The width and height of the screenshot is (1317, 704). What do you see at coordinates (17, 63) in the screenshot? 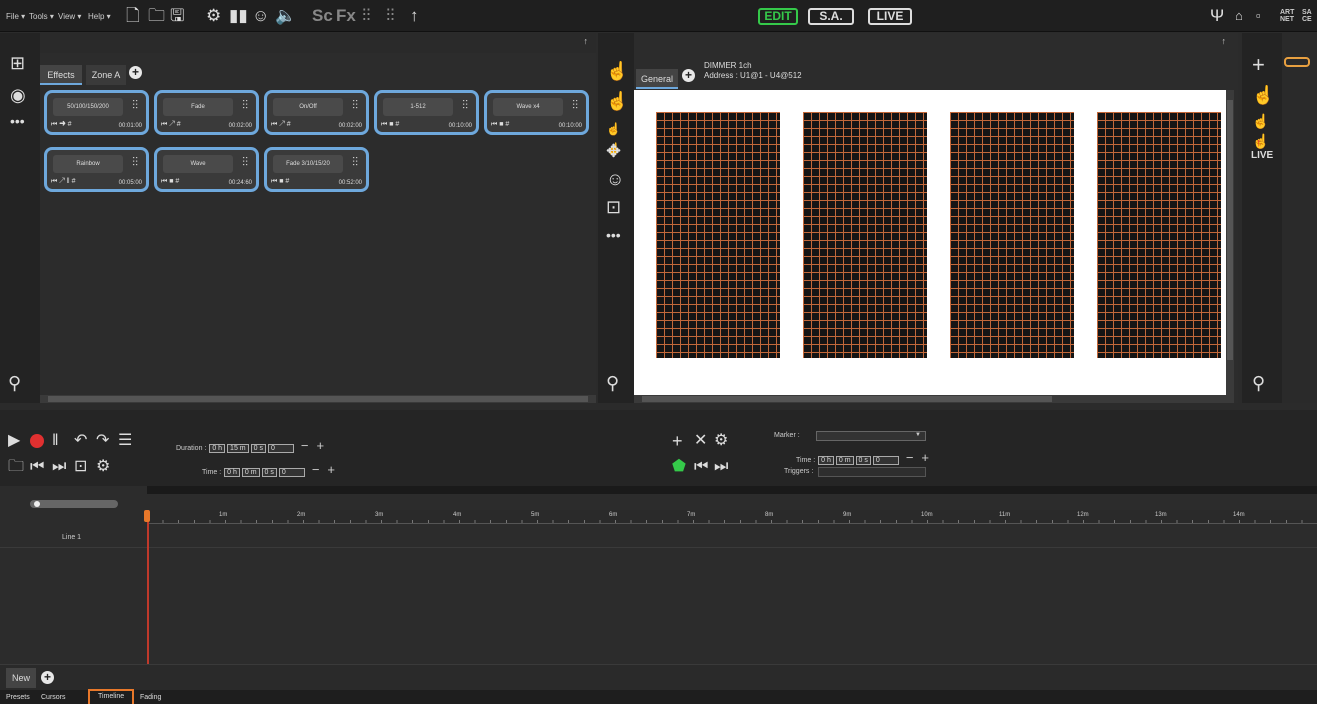
I see `add-layout-icon: ⊞` at bounding box center [17, 63].